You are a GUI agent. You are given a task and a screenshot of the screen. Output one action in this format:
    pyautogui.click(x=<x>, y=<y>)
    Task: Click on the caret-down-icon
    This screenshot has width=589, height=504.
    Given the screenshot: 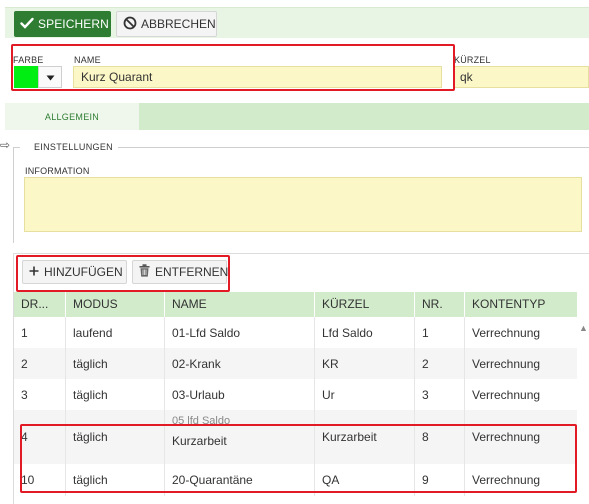 What is the action you would take?
    pyautogui.click(x=50, y=77)
    